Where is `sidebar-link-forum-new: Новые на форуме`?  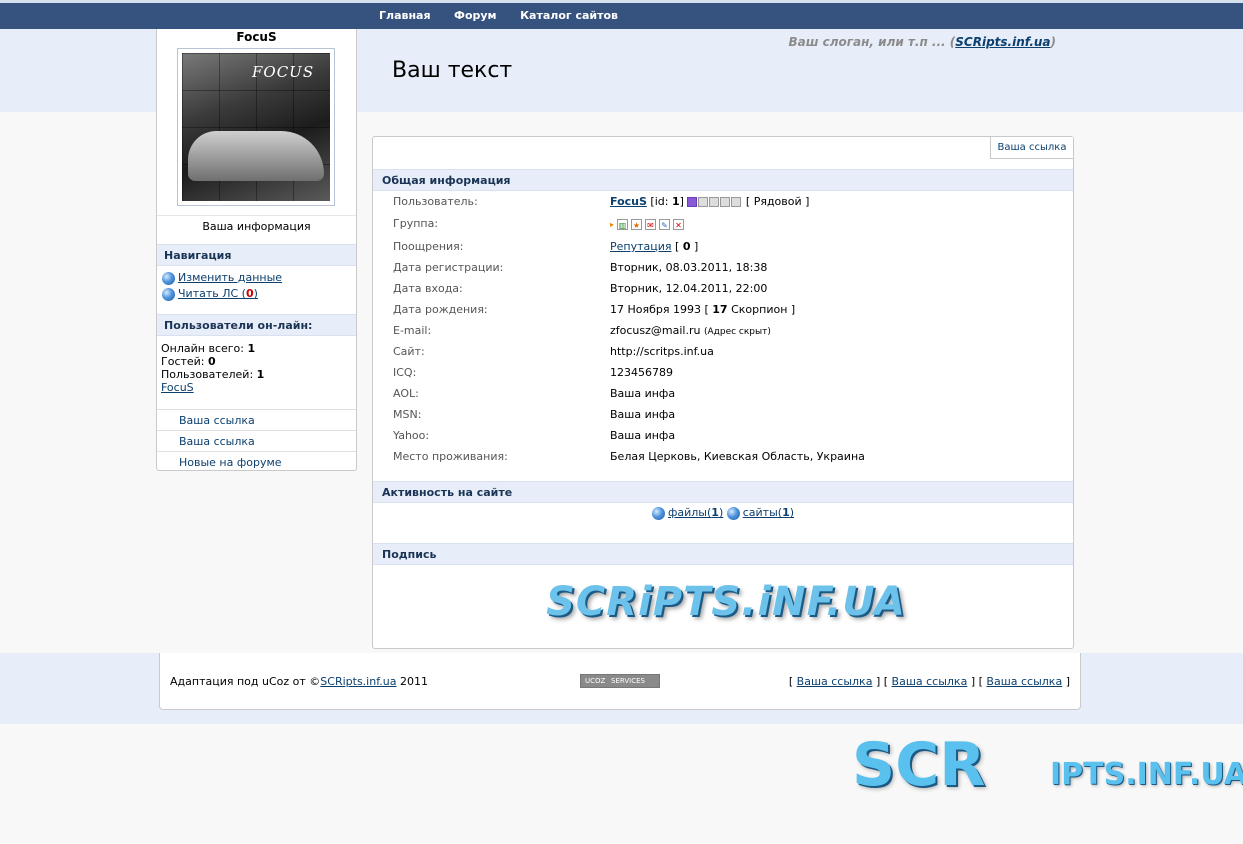 sidebar-link-forum-new: Новые на форуме is located at coordinates (256, 461).